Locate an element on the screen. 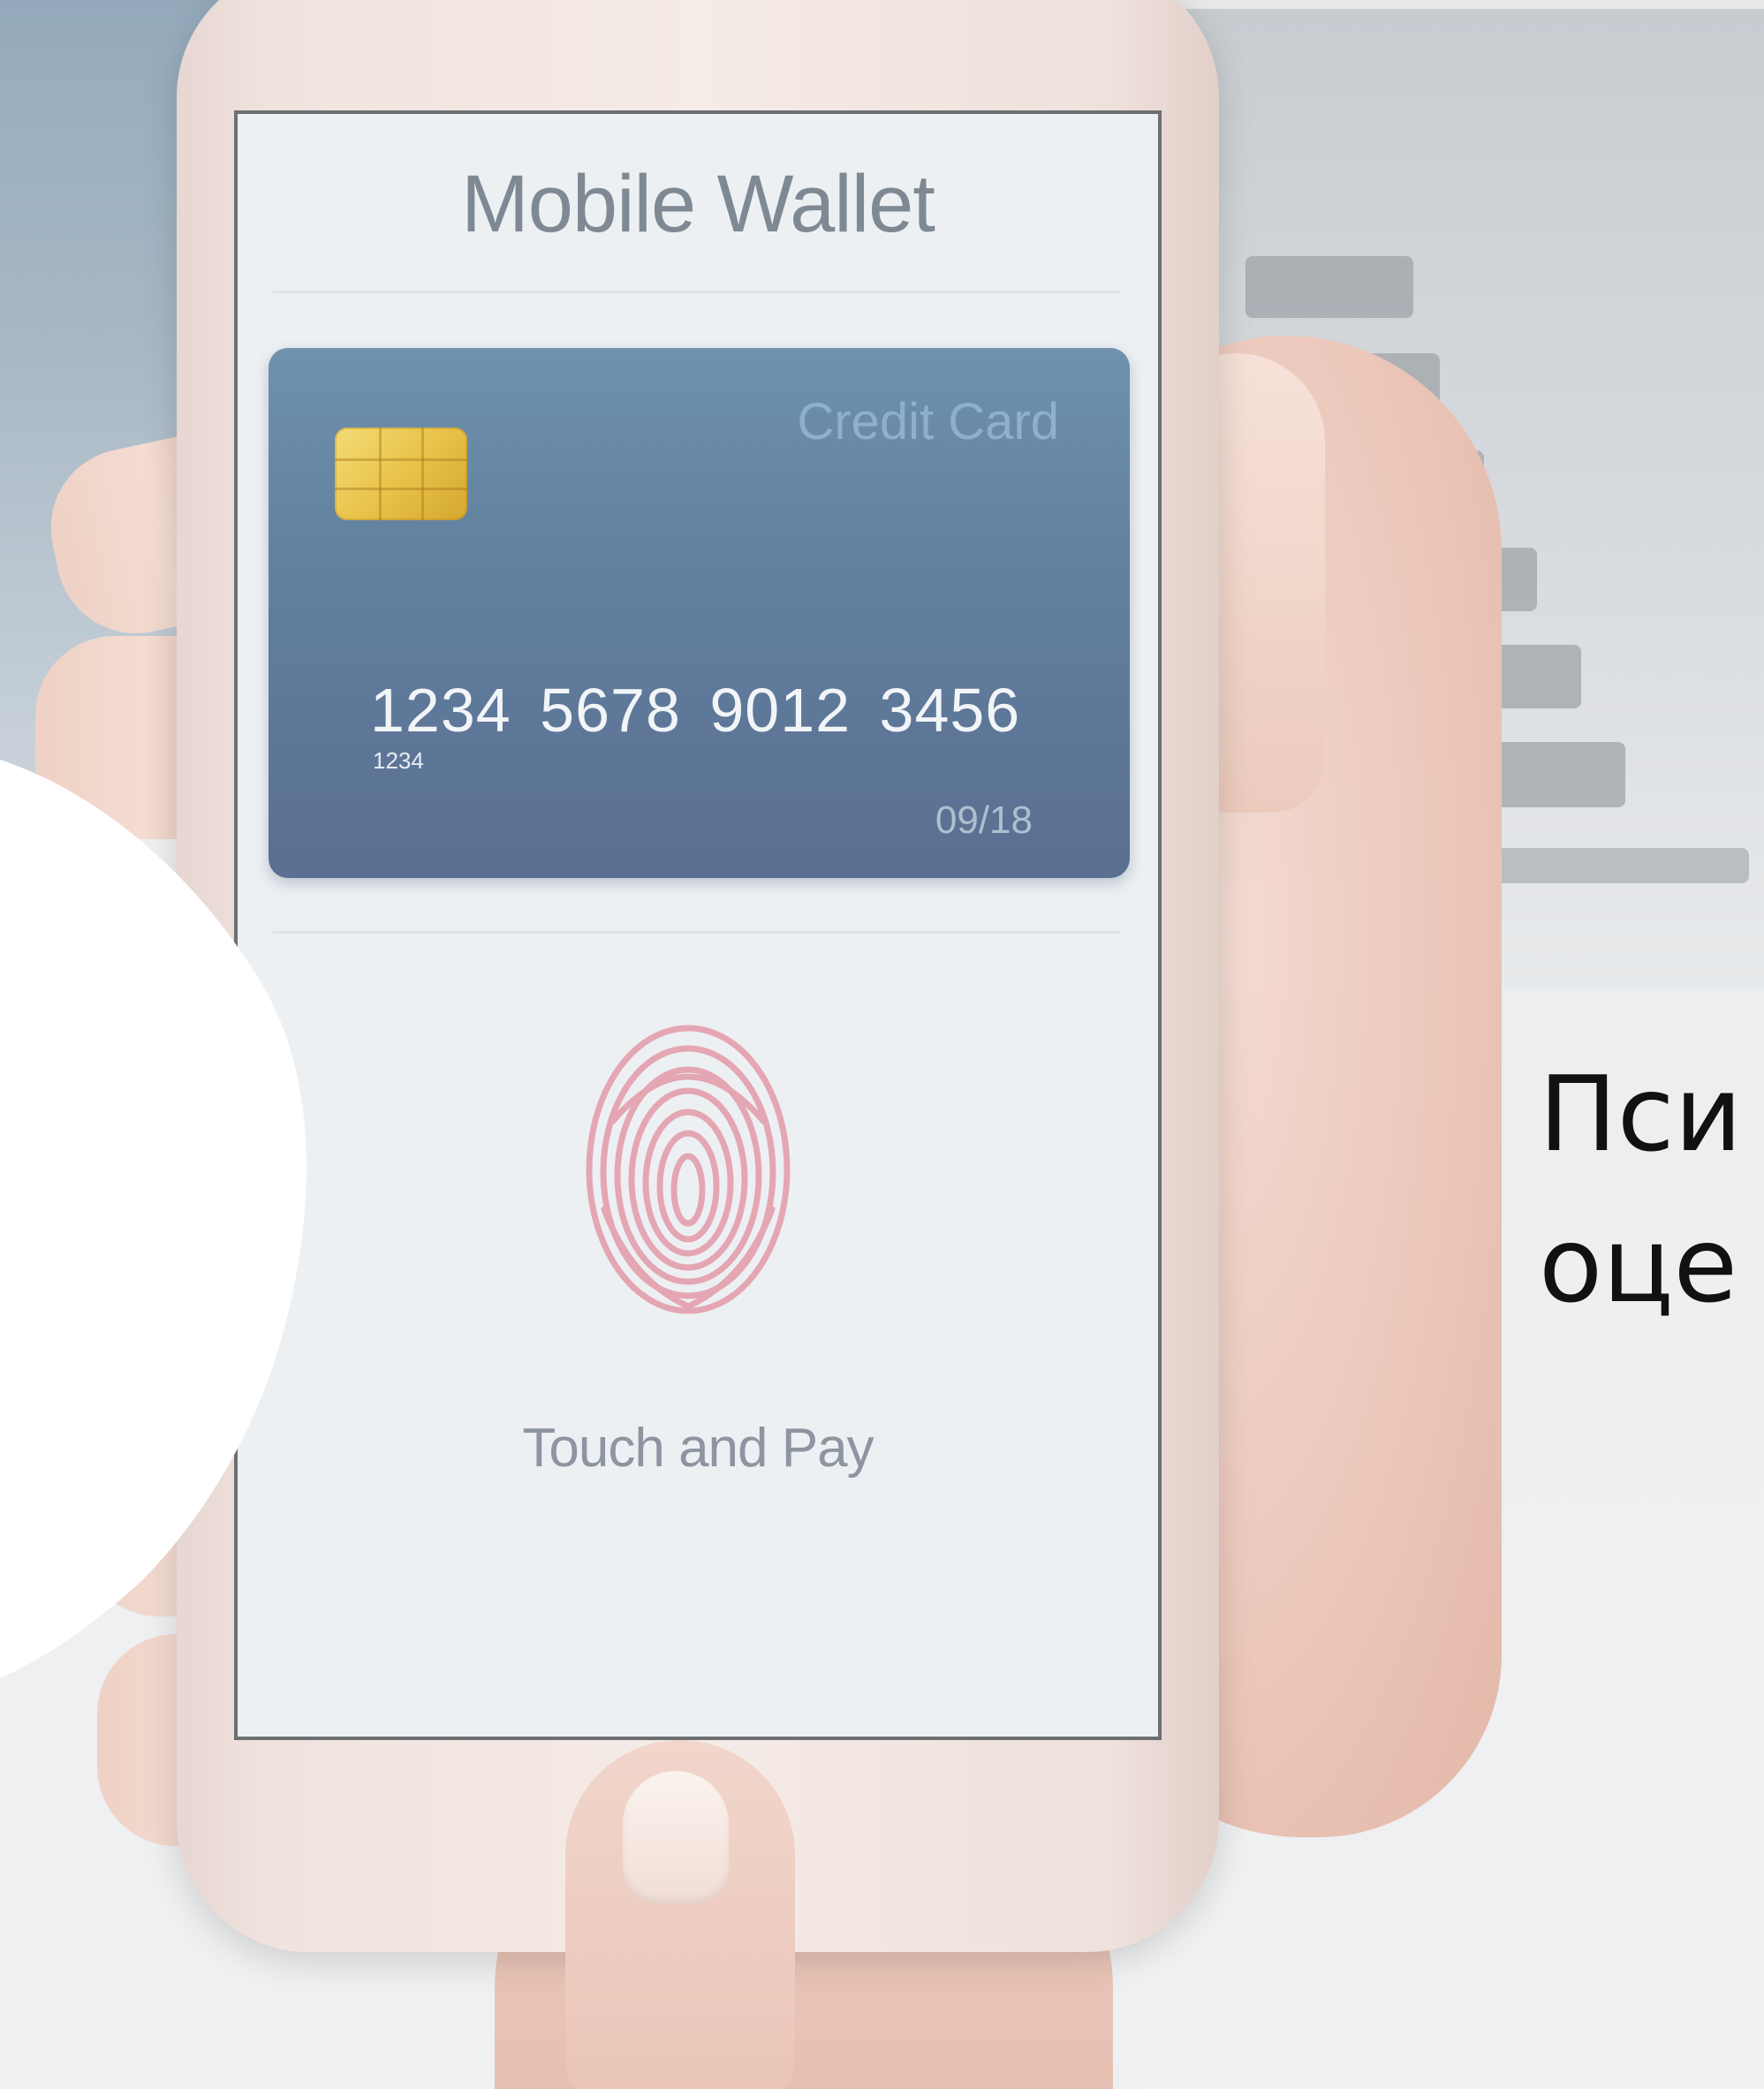  caption-line-2: оце is located at coordinates (1638, 1265).